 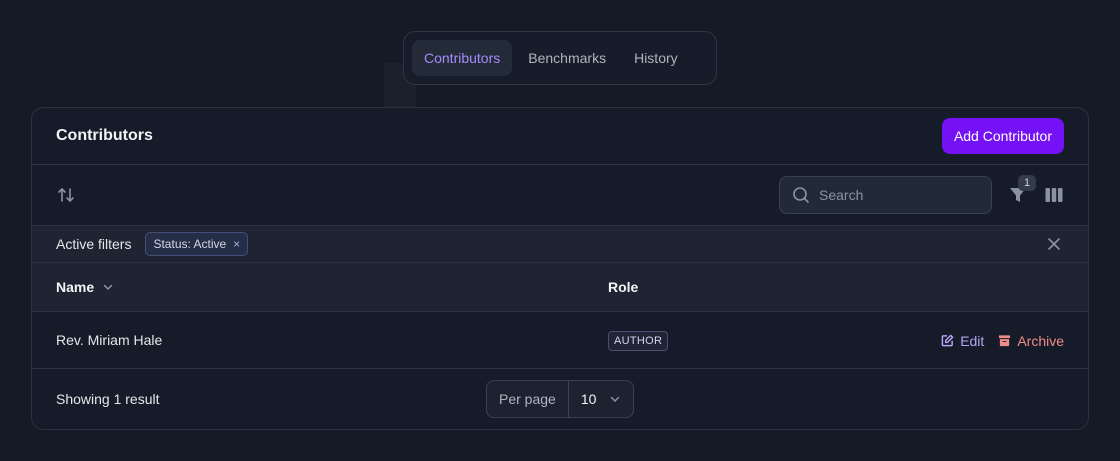 I want to click on per-page-value: 10, so click(x=588, y=399).